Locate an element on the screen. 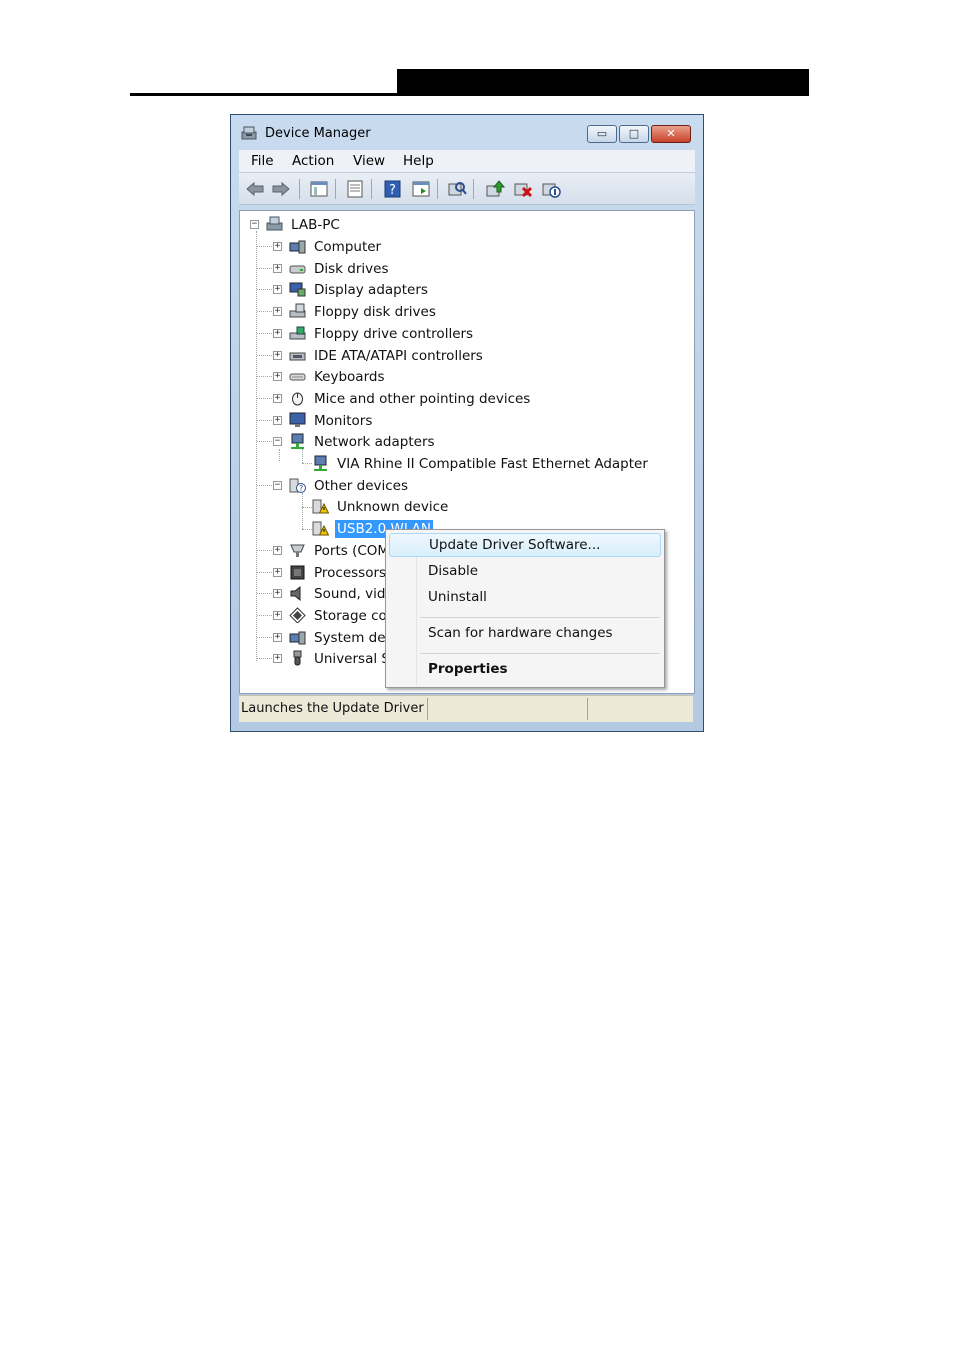 This screenshot has height=1350, width=954. unknown-device-icon: ? is located at coordinates (297, 485).